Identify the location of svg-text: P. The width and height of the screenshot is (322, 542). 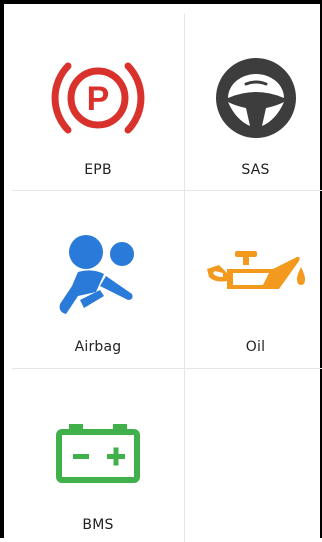
(98, 99).